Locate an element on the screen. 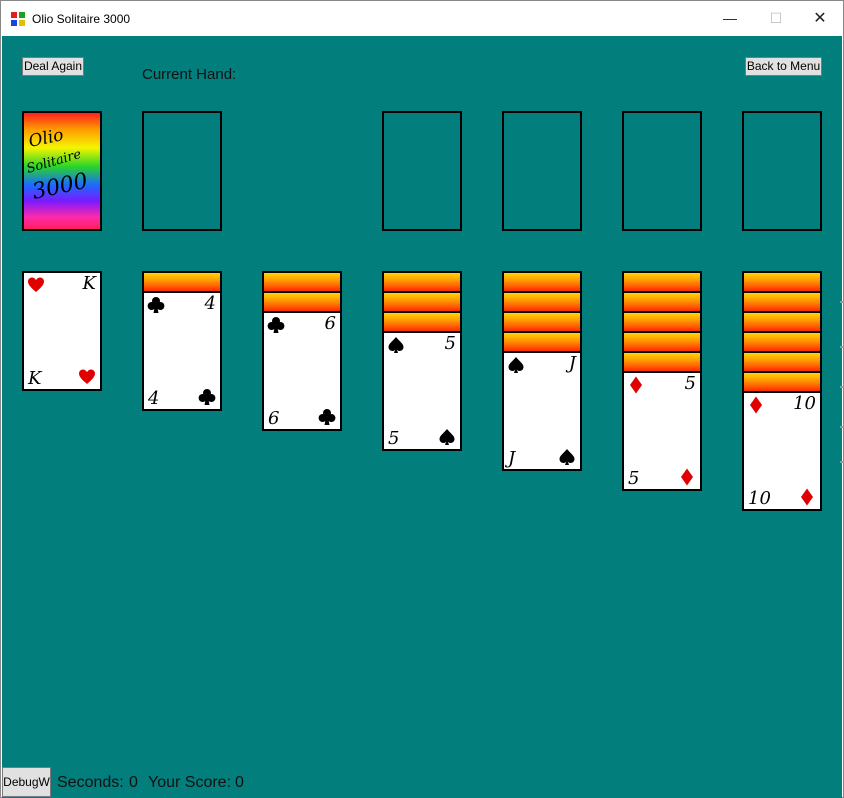 This screenshot has width=844, height=798. tableau-column-3: 66 is located at coordinates (302, 351).